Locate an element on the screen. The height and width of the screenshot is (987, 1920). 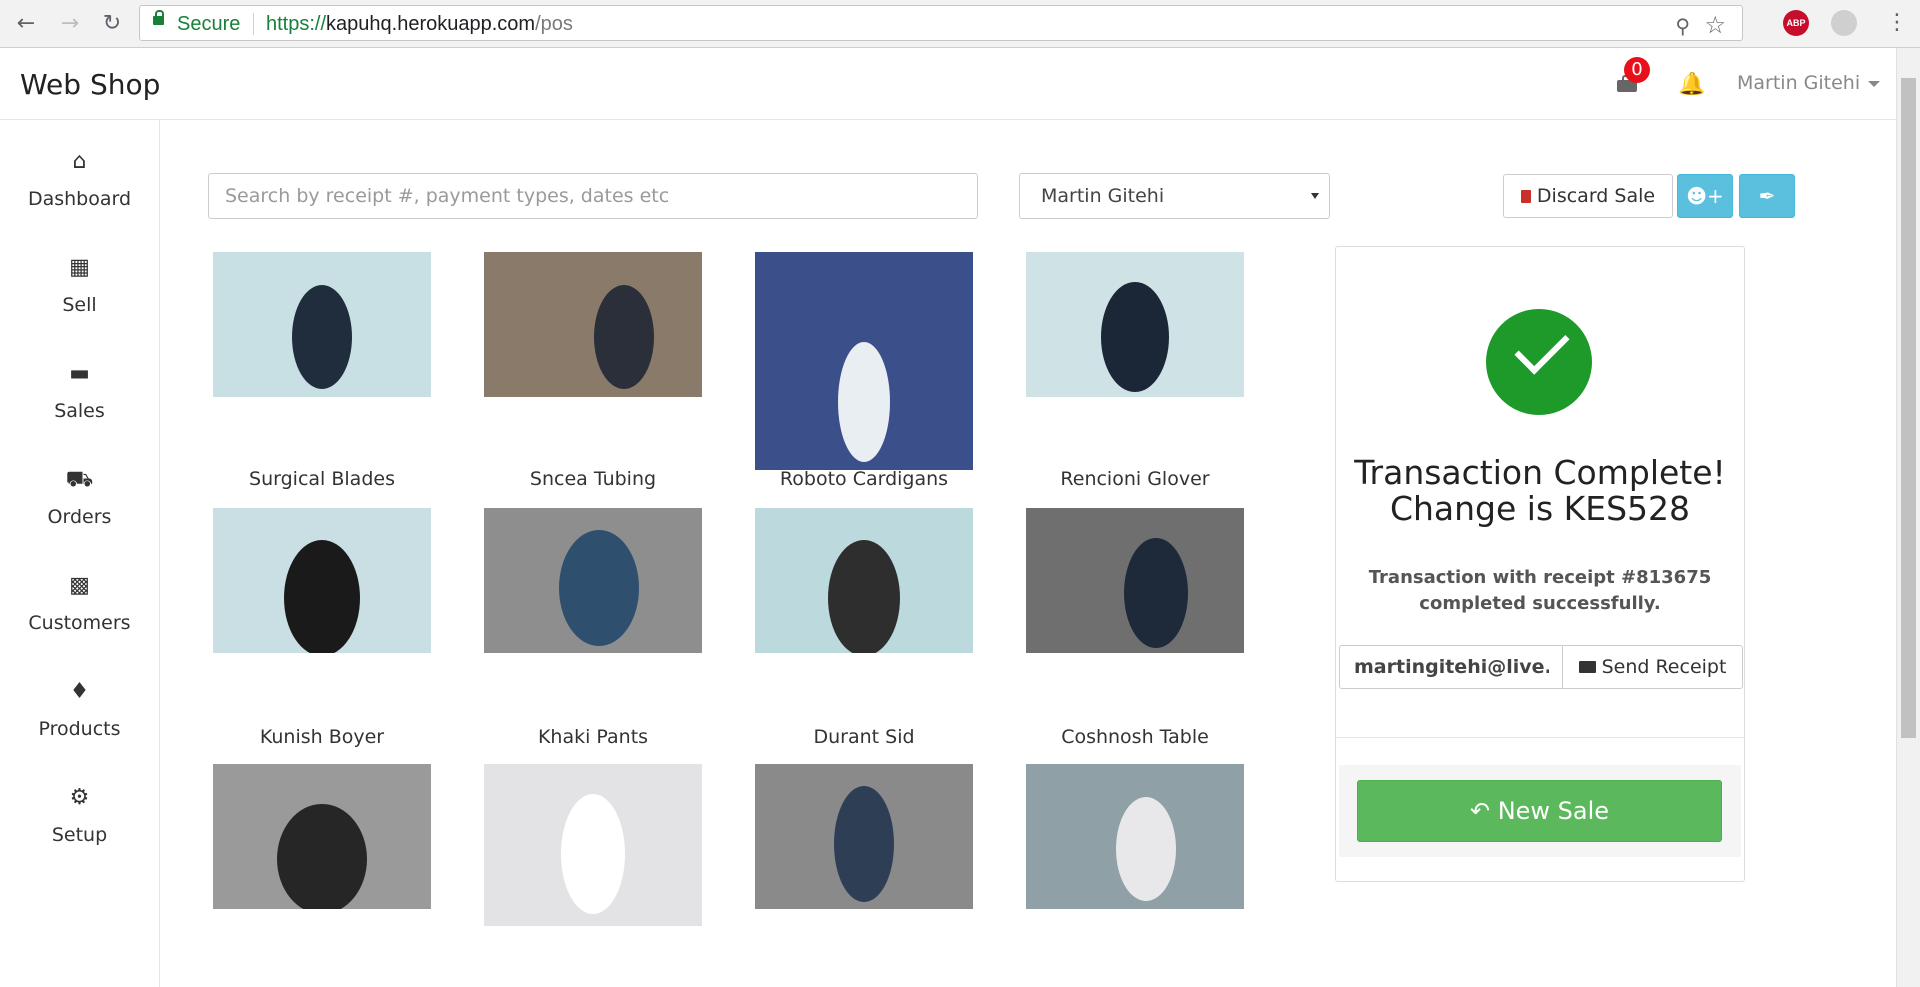
bookmark-star-icon: ☆ is located at coordinates (1715, 25).